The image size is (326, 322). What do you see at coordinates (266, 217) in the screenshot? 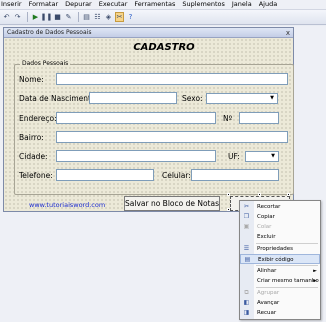
I see `menu-item-label: Copiar` at bounding box center [266, 217].